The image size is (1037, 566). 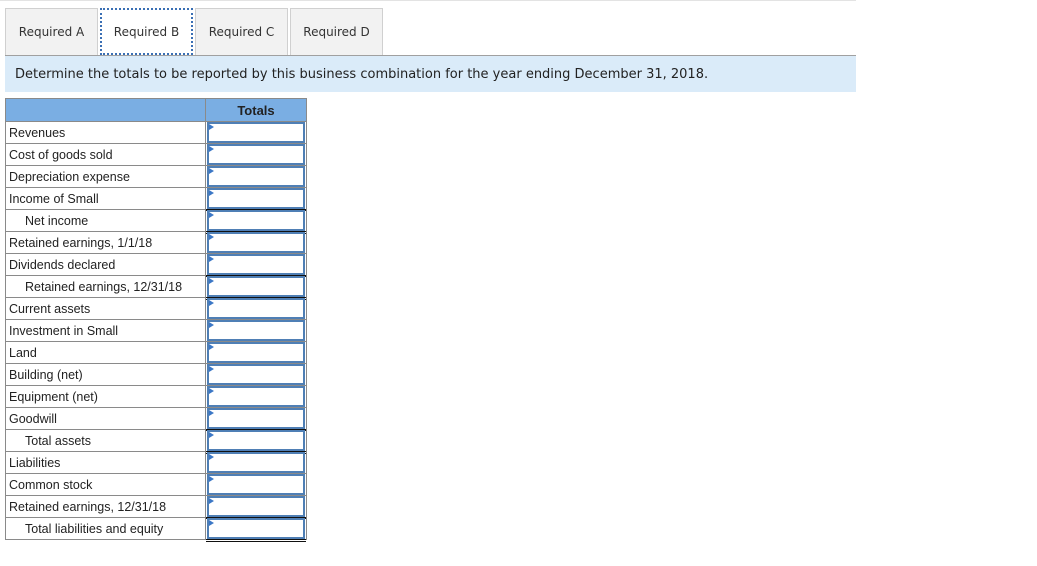 I want to click on table-row: Equipment (net), so click(x=156, y=396).